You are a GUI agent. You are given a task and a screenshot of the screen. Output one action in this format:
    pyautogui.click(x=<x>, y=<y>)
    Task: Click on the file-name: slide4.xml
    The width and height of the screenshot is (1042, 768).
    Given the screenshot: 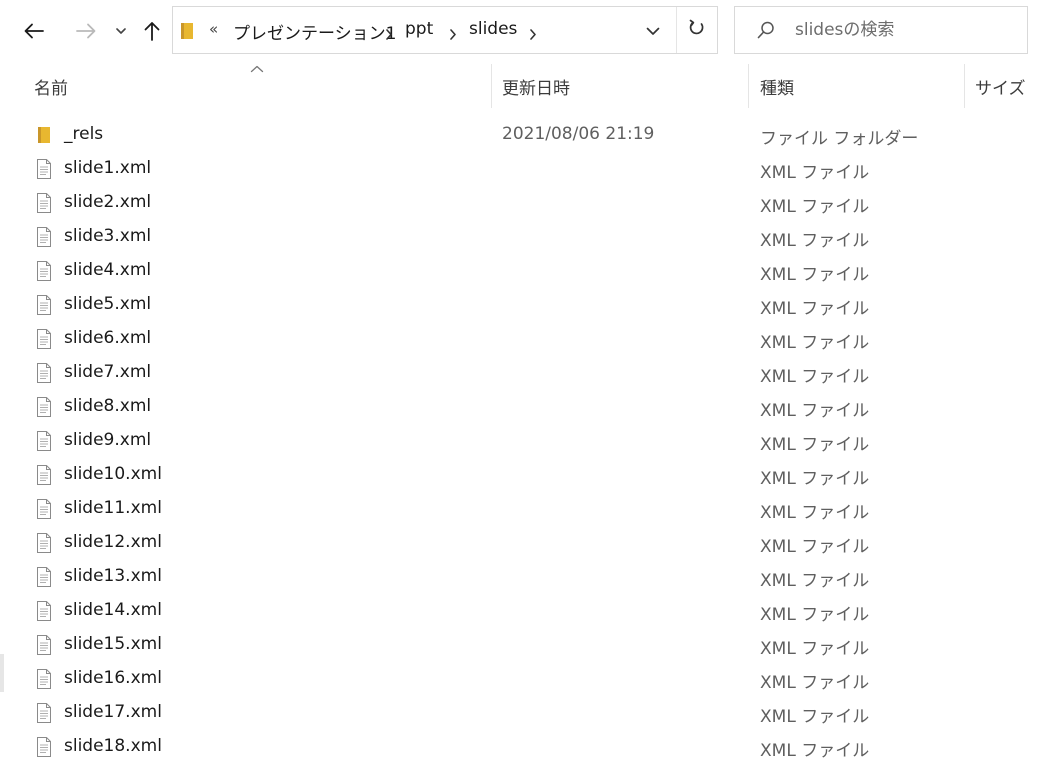 What is the action you would take?
    pyautogui.click(x=108, y=270)
    